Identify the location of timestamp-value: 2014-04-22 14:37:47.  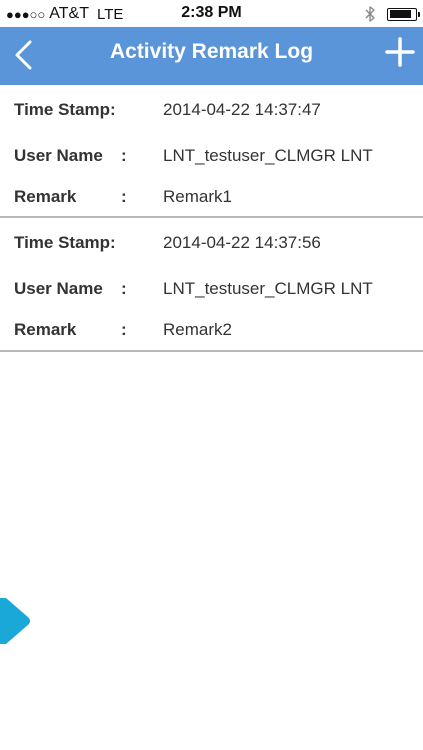
(242, 109).